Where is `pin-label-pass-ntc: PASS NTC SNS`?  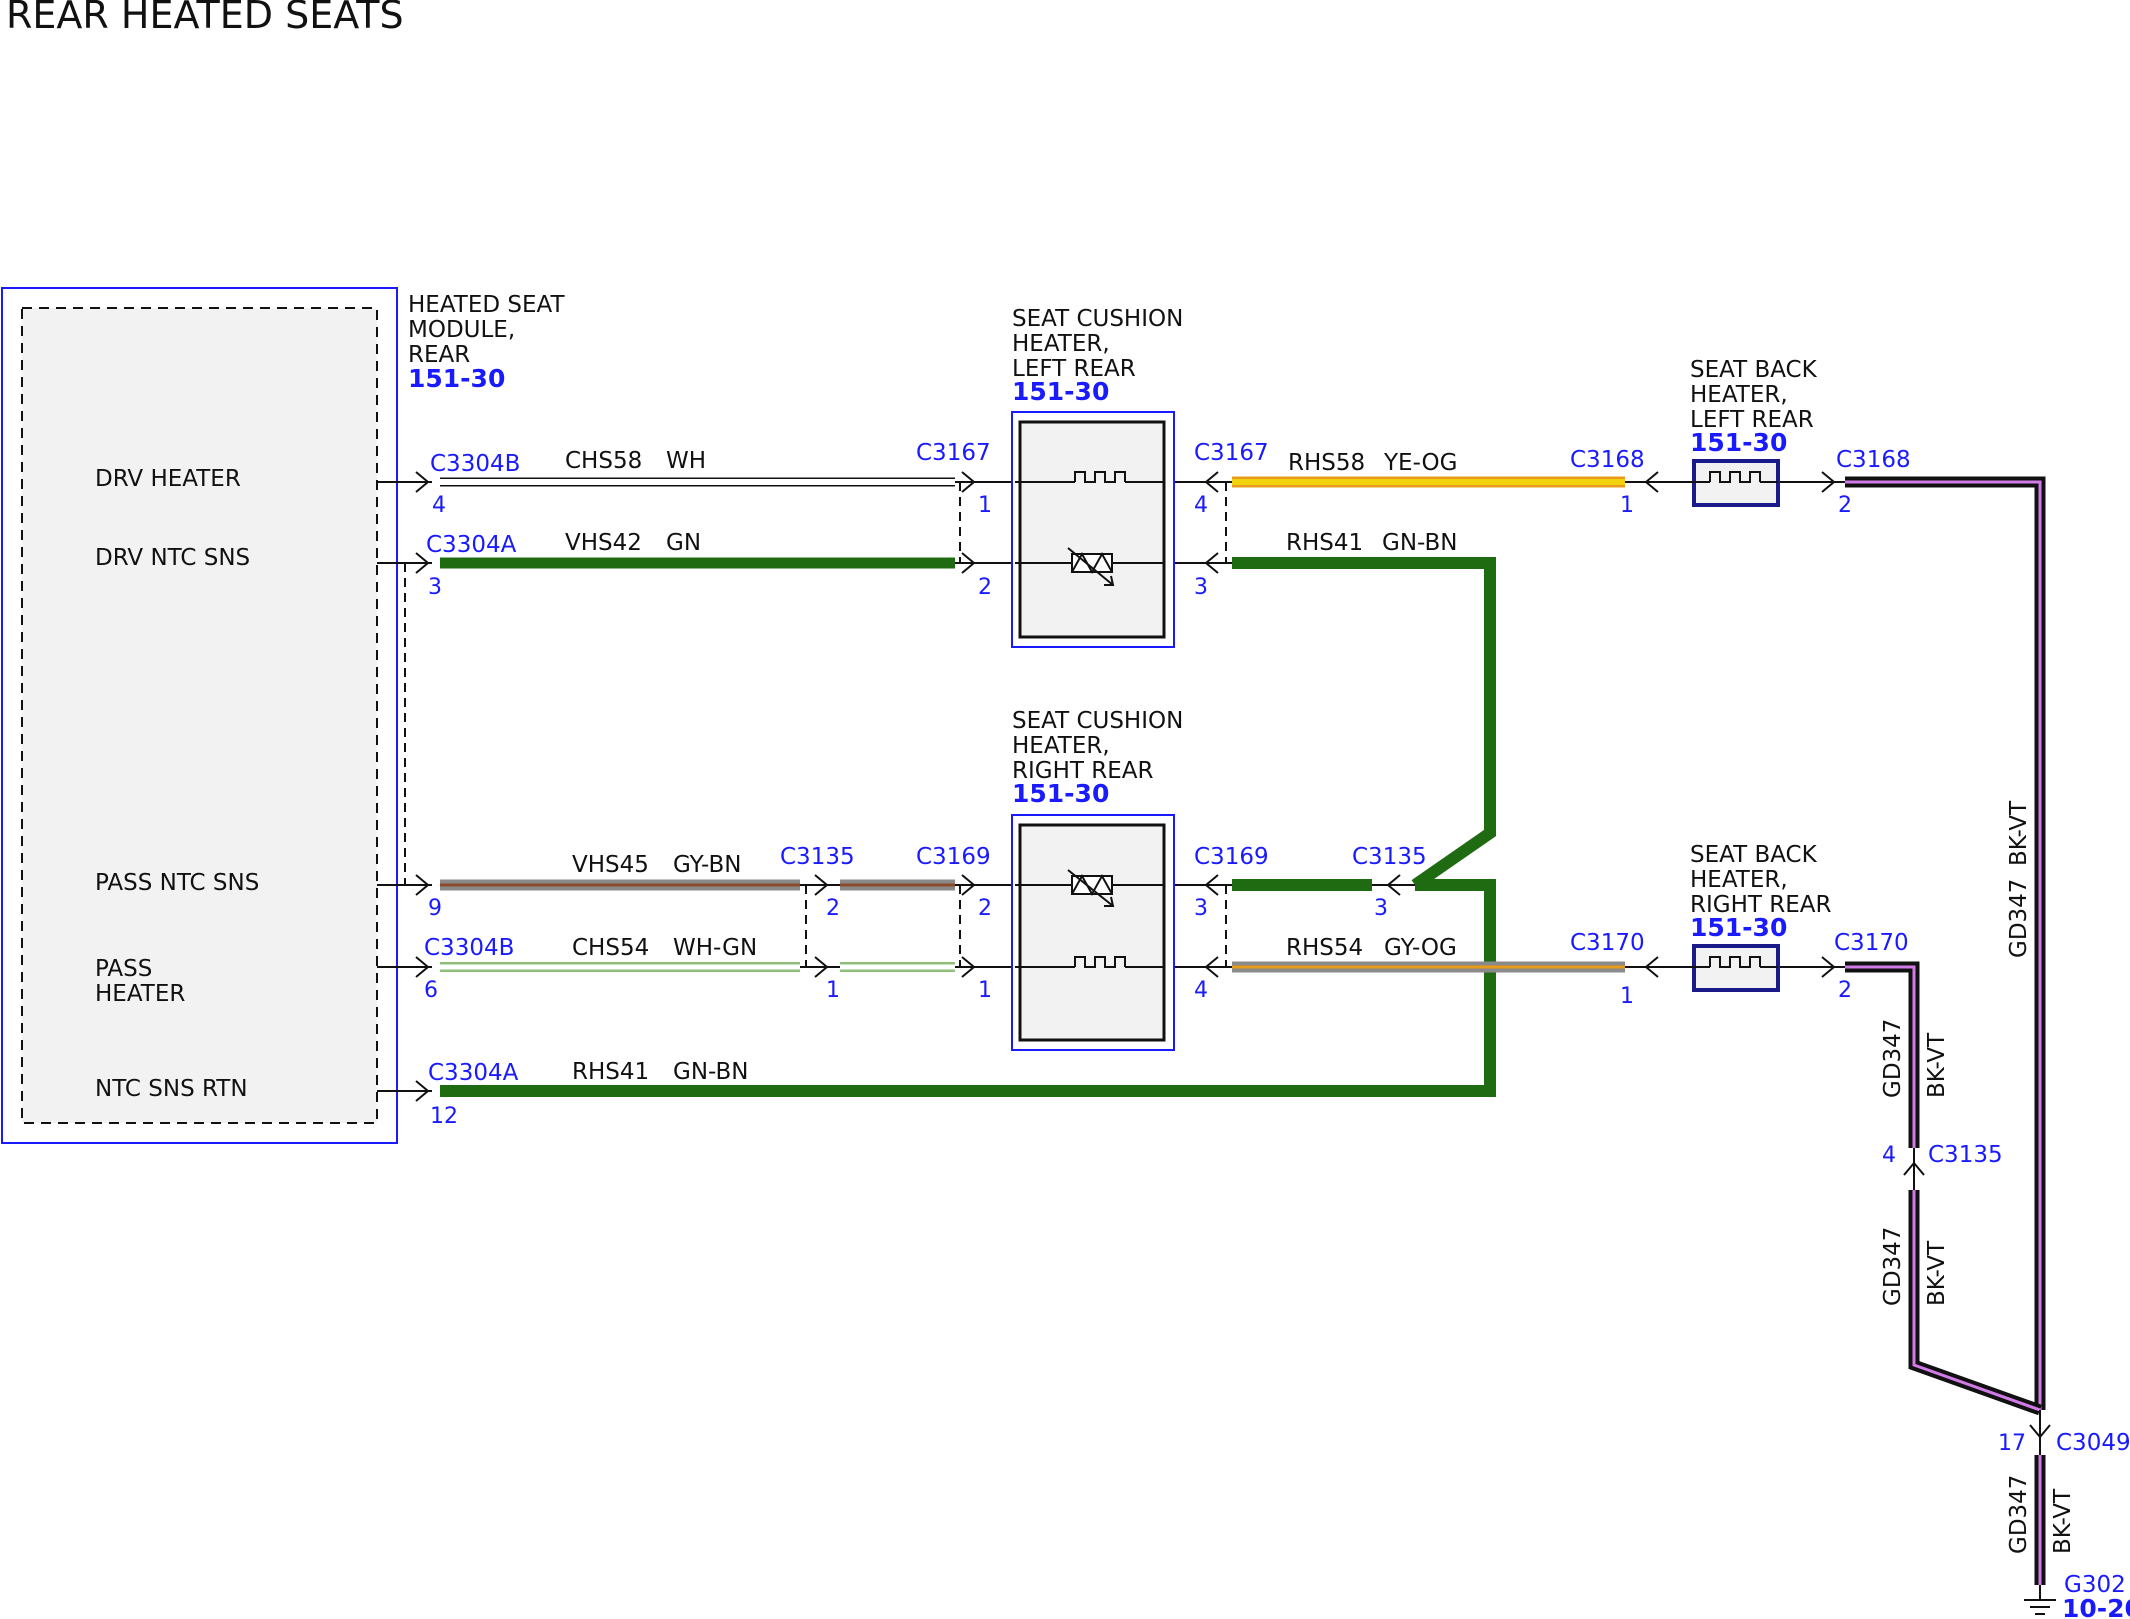
pin-label-pass-ntc: PASS NTC SNS is located at coordinates (177, 883).